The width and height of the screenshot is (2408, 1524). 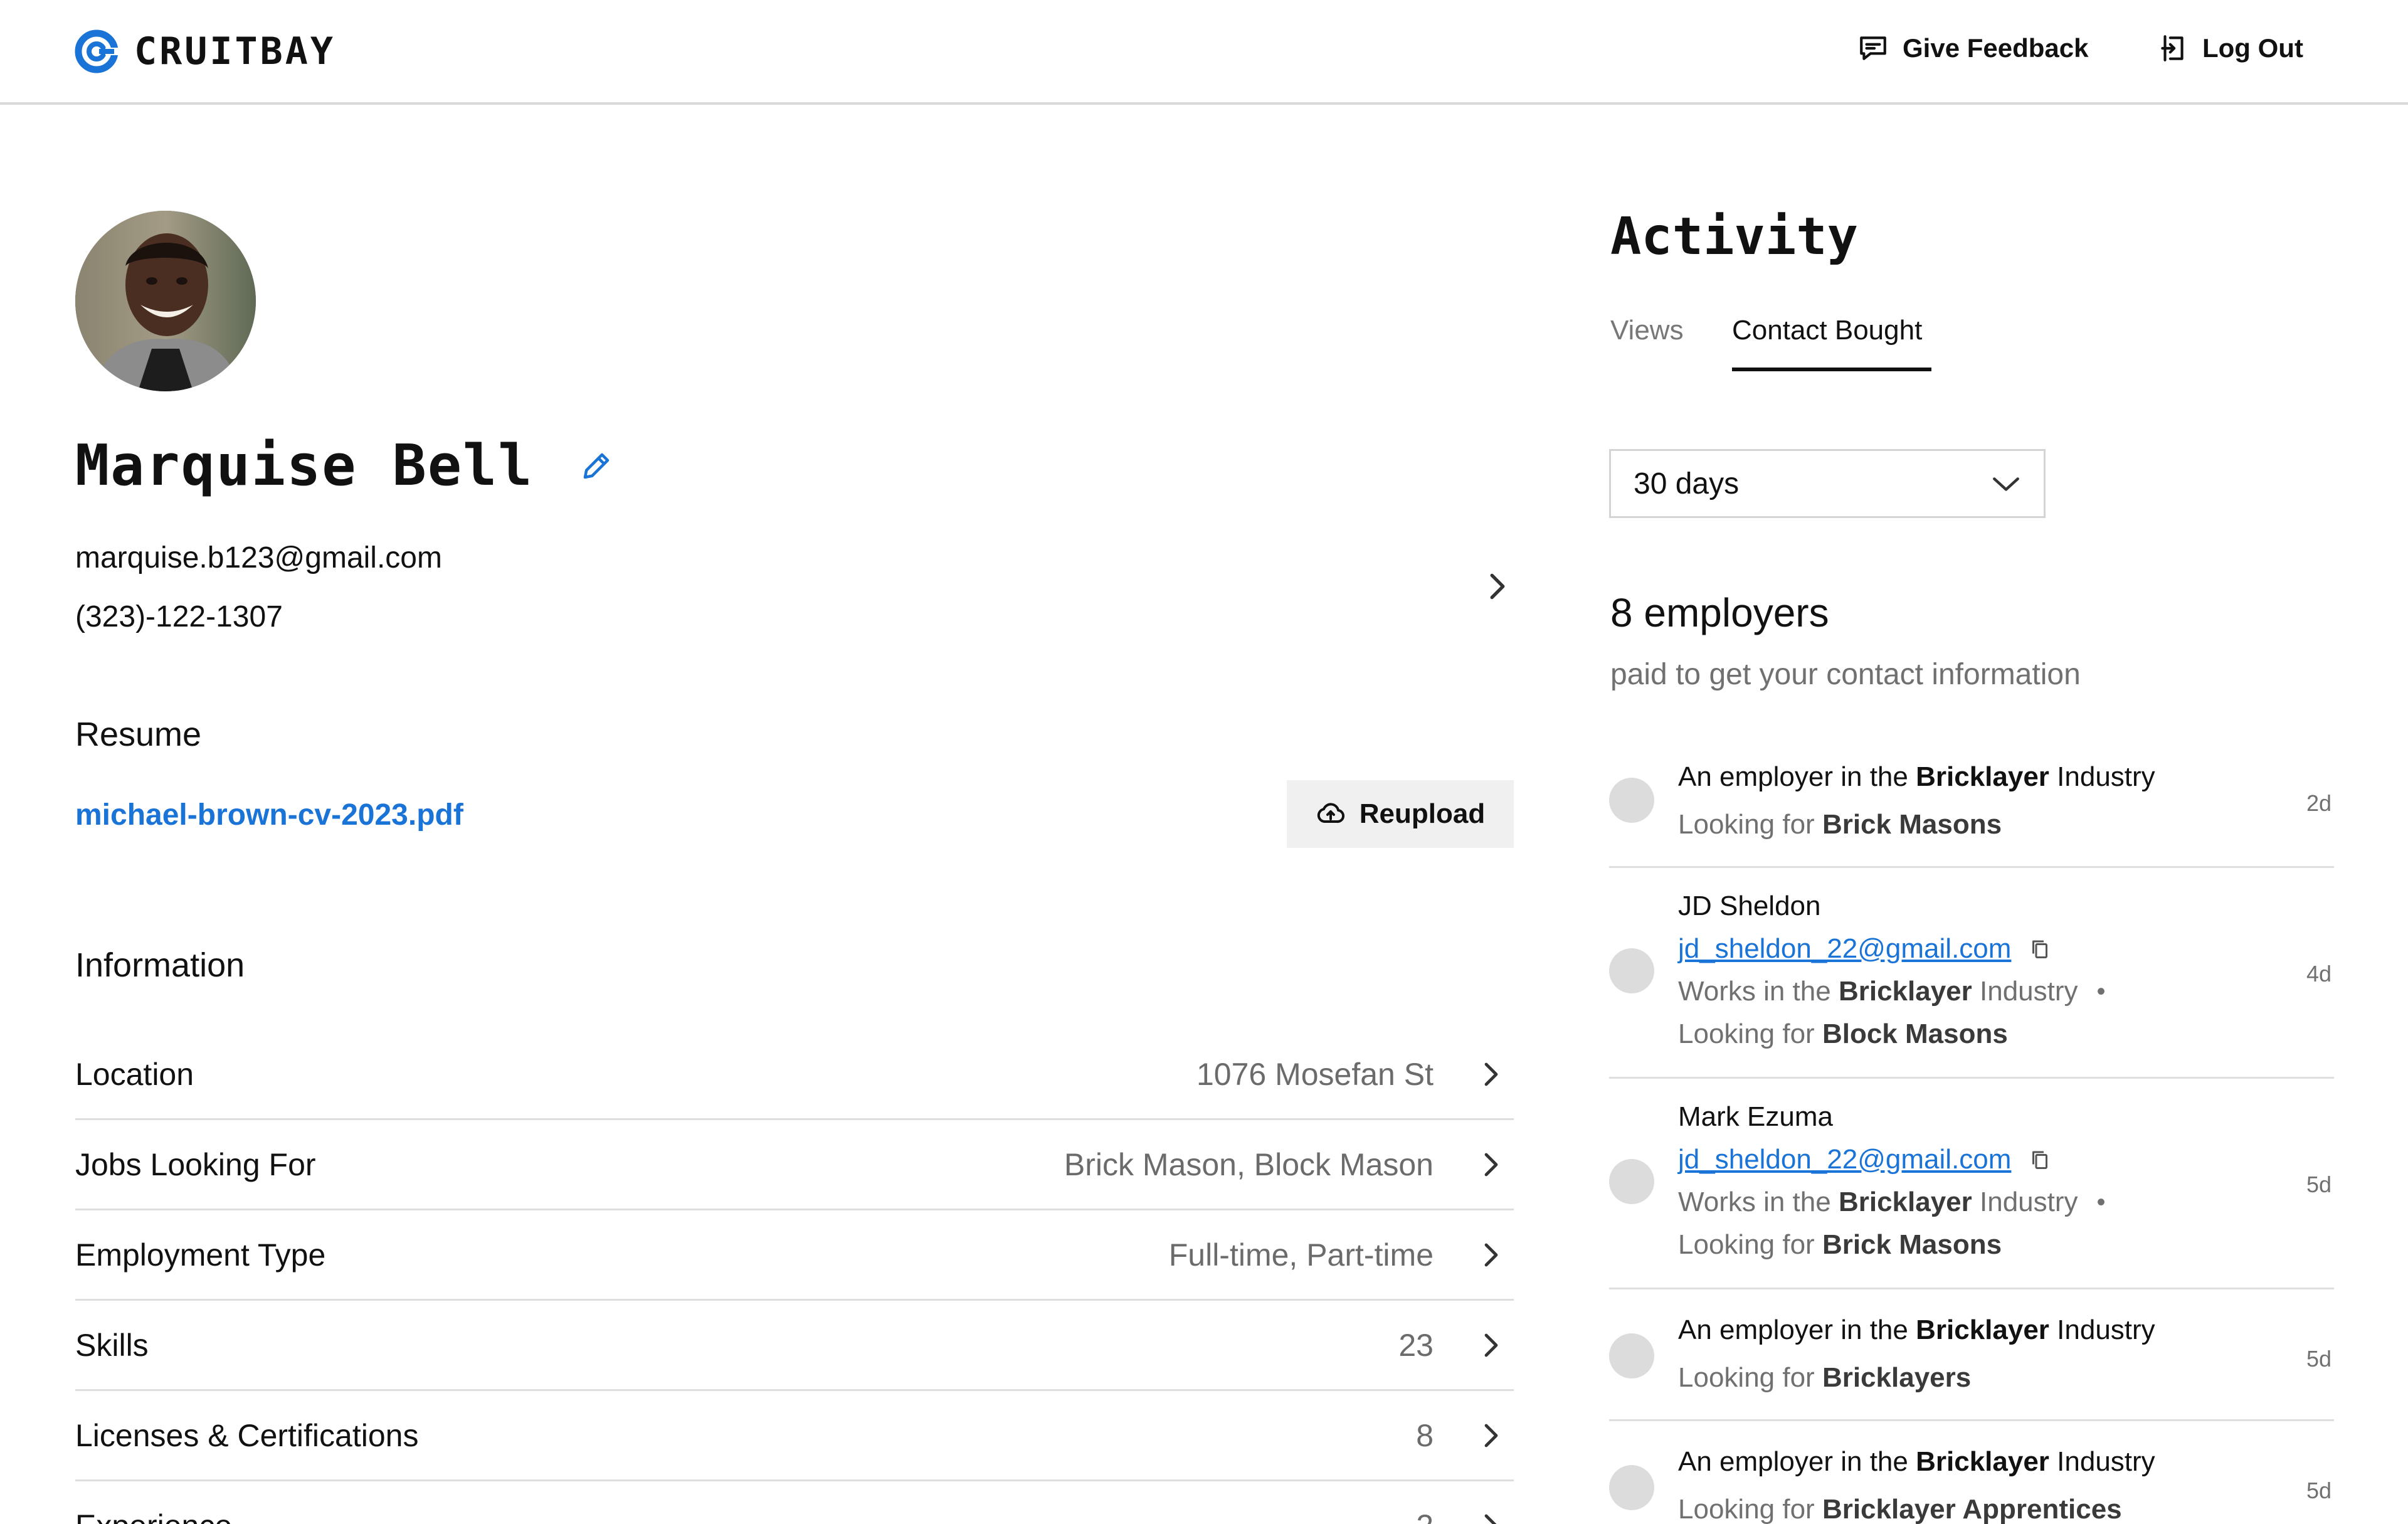 I want to click on info-row-employment-type: Employment Type Full-time, Part-time, so click(x=794, y=1256).